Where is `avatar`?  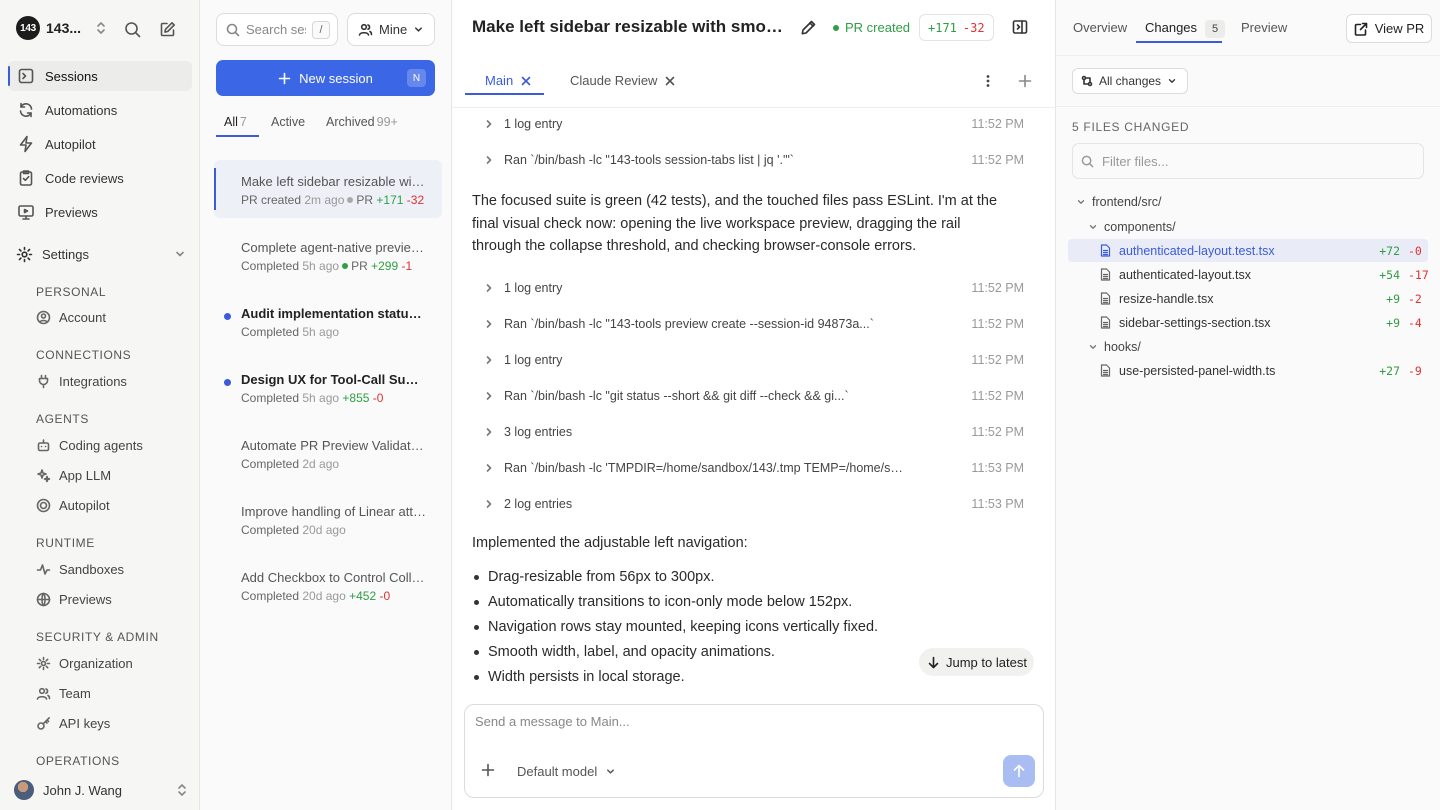 avatar is located at coordinates (24, 790).